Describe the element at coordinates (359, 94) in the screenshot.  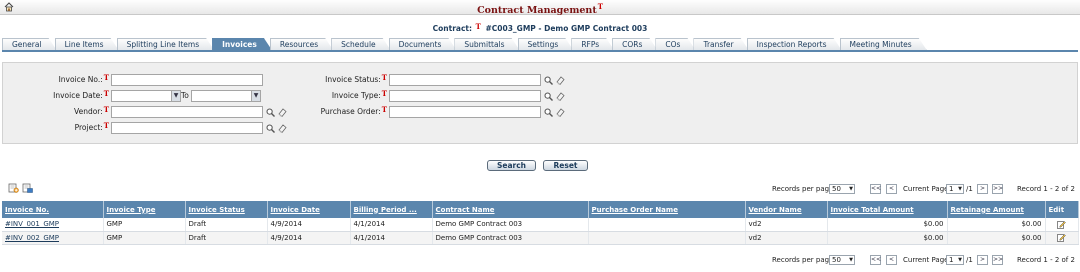
I see `invoice-type-label: Invoice Type:T` at that location.